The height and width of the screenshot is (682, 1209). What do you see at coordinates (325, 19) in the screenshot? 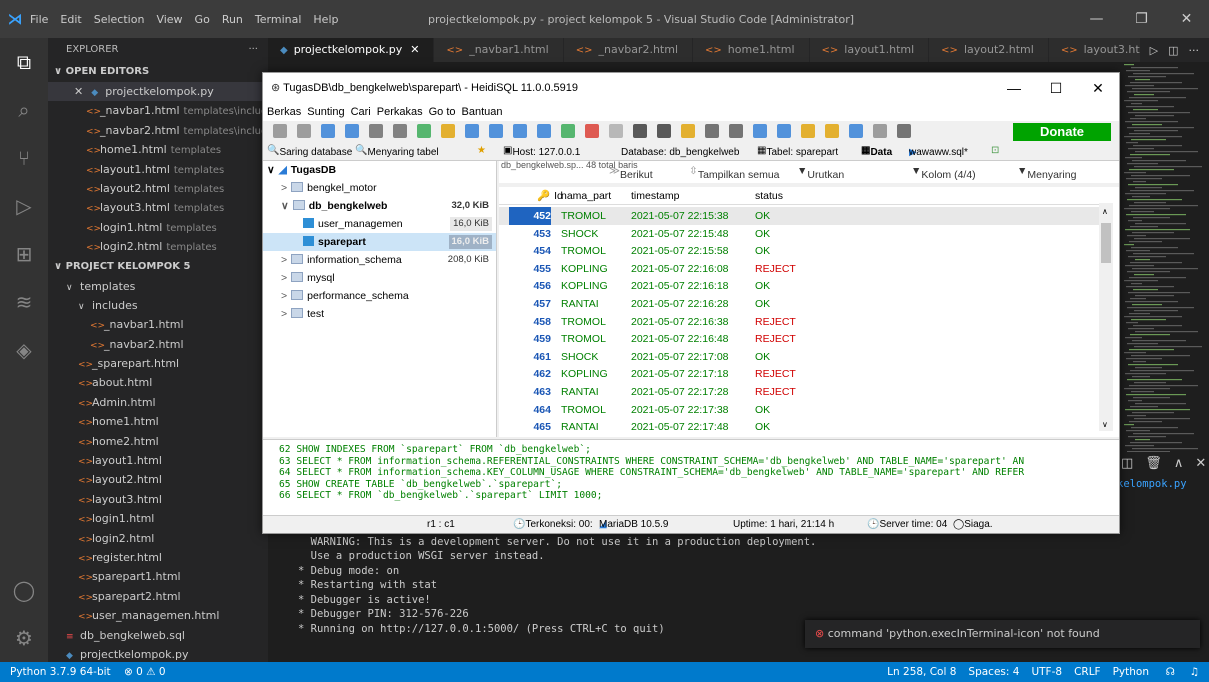
I see `menu-help: Help` at bounding box center [325, 19].